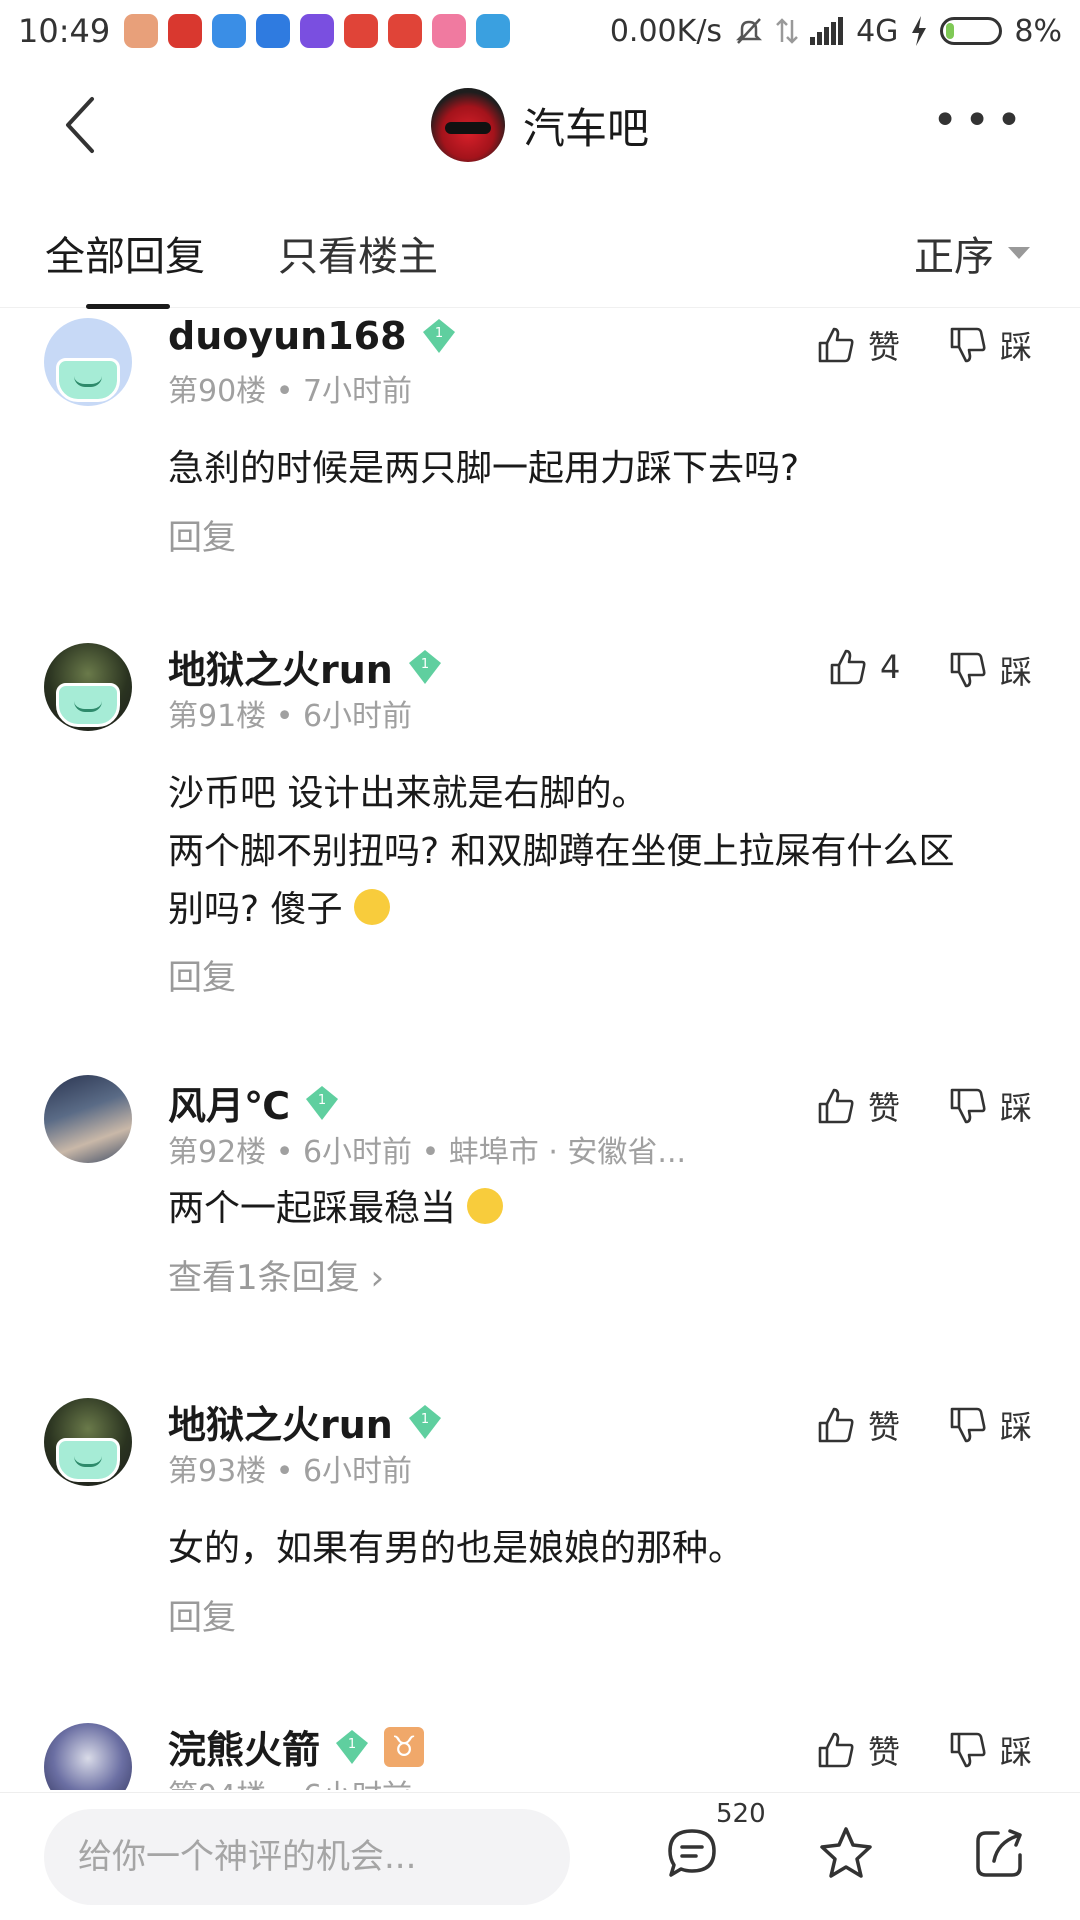 This screenshot has height=1920, width=1080. I want to click on bottom-bar: 给你一个神评的机会... 520, so click(540, 1856).